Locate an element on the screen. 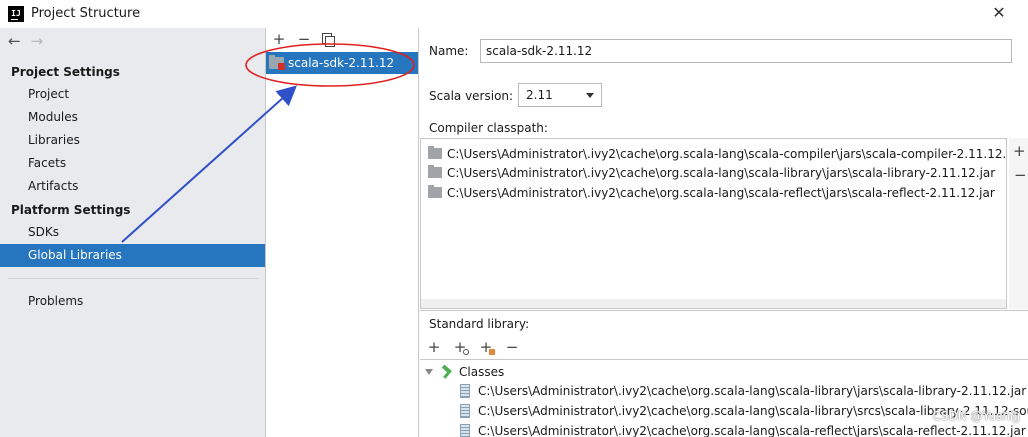 This screenshot has height=437, width=1028. sidebar-item-facets: Facets is located at coordinates (132, 163).